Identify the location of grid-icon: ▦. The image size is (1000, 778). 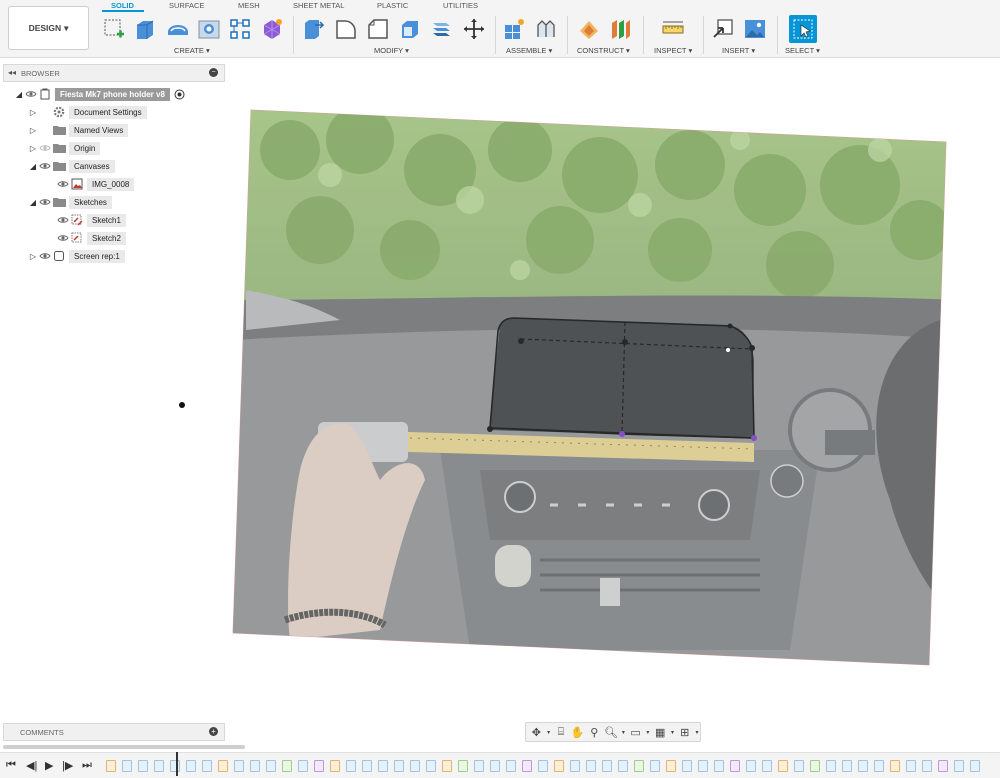
(660, 732).